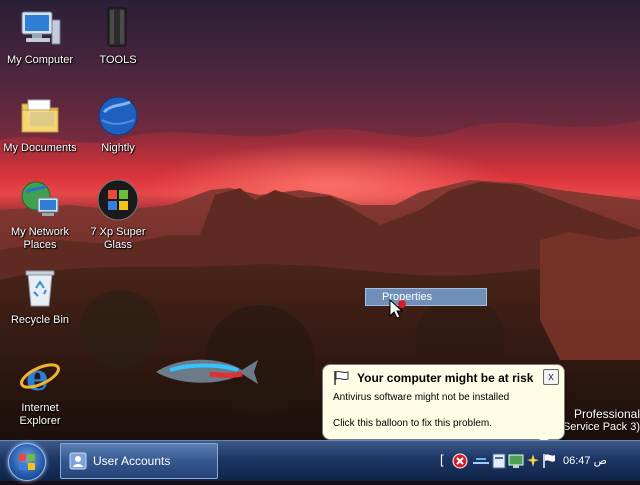 The height and width of the screenshot is (485, 640). I want to click on security-alert-icon, so click(460, 461).